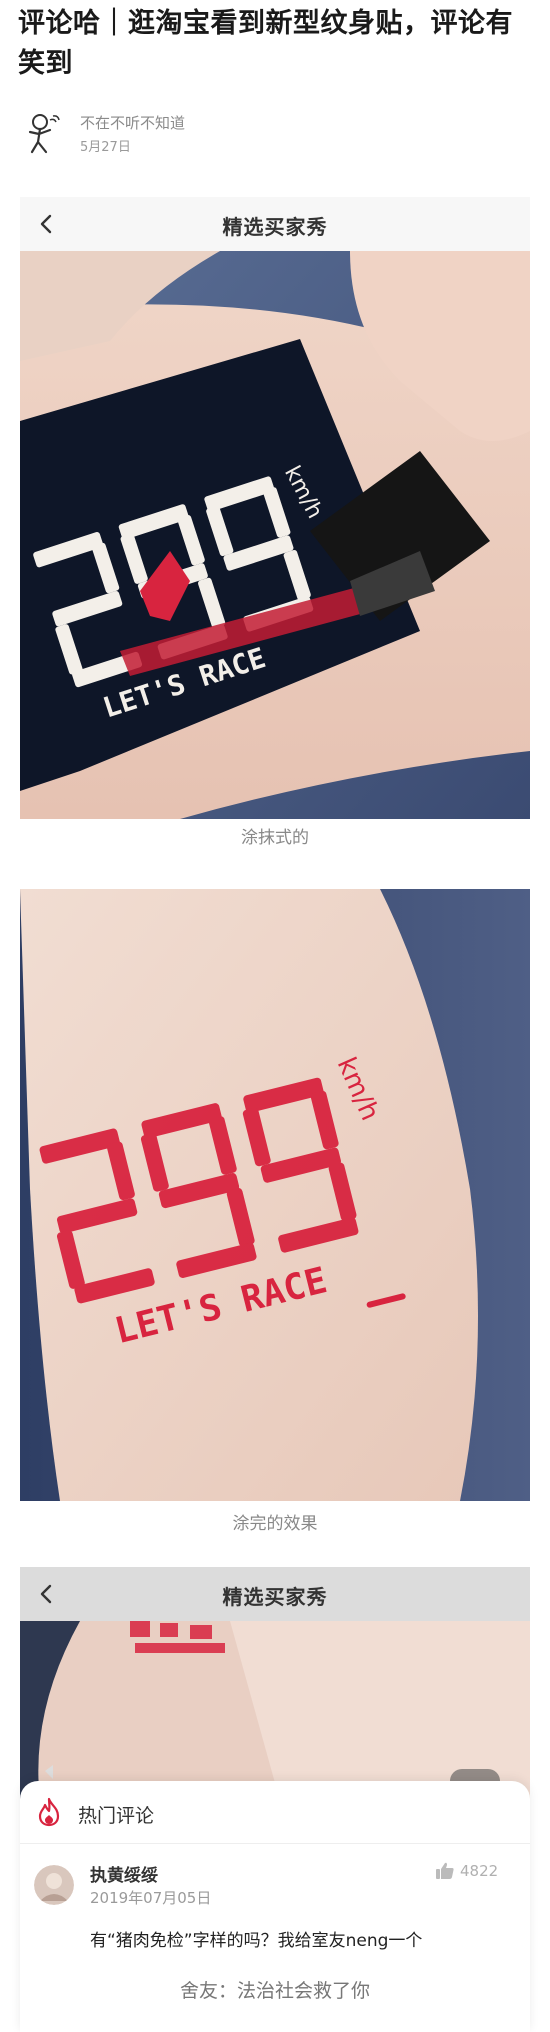  Describe the element at coordinates (256, 1941) in the screenshot. I see `comment-text: 有“猪肉免检”字样的吗？我给室友neng一个` at that location.